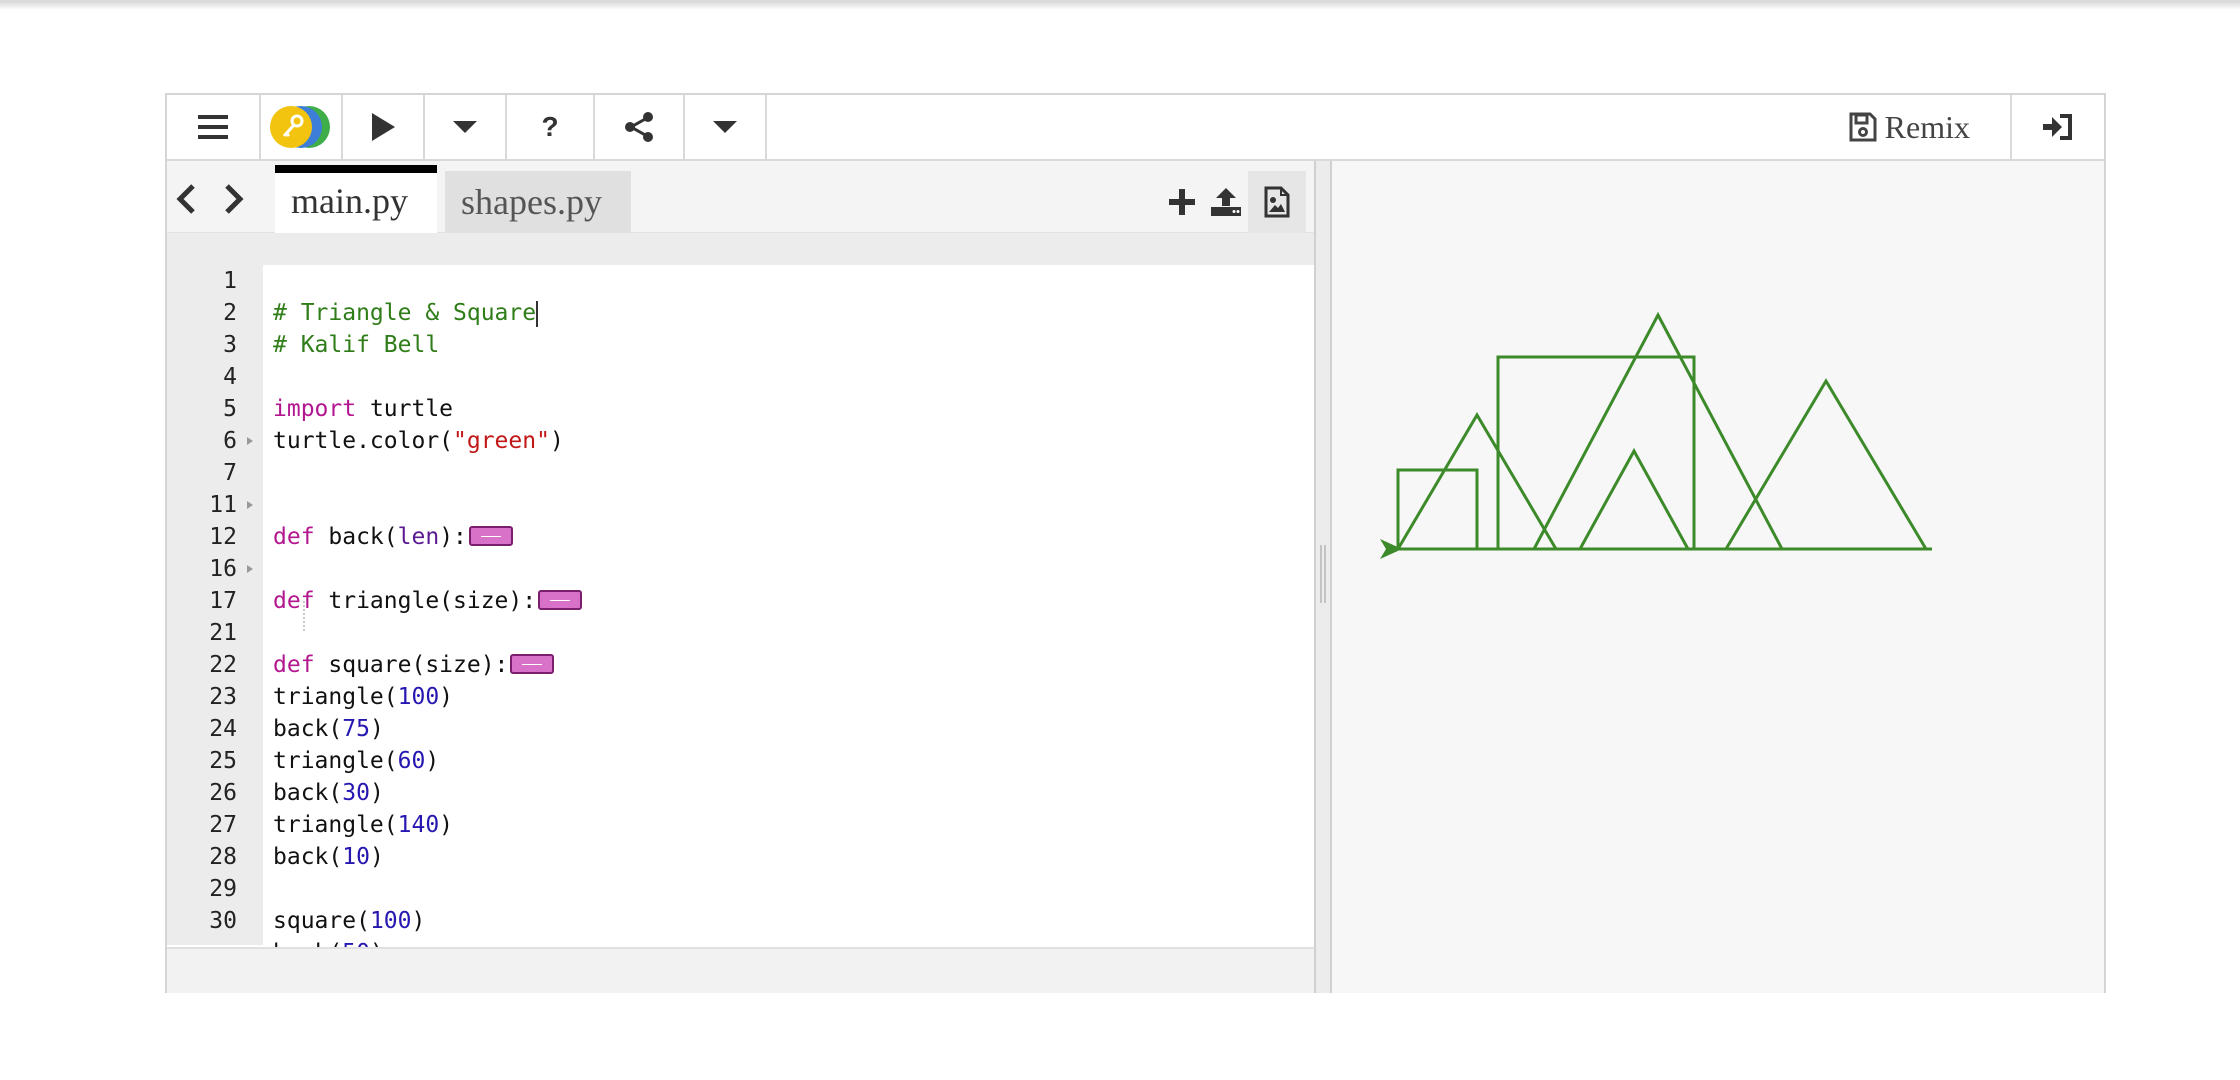 This screenshot has width=2240, height=1080. Describe the element at coordinates (740, 839) in the screenshot. I see `code-line: 28` at that location.